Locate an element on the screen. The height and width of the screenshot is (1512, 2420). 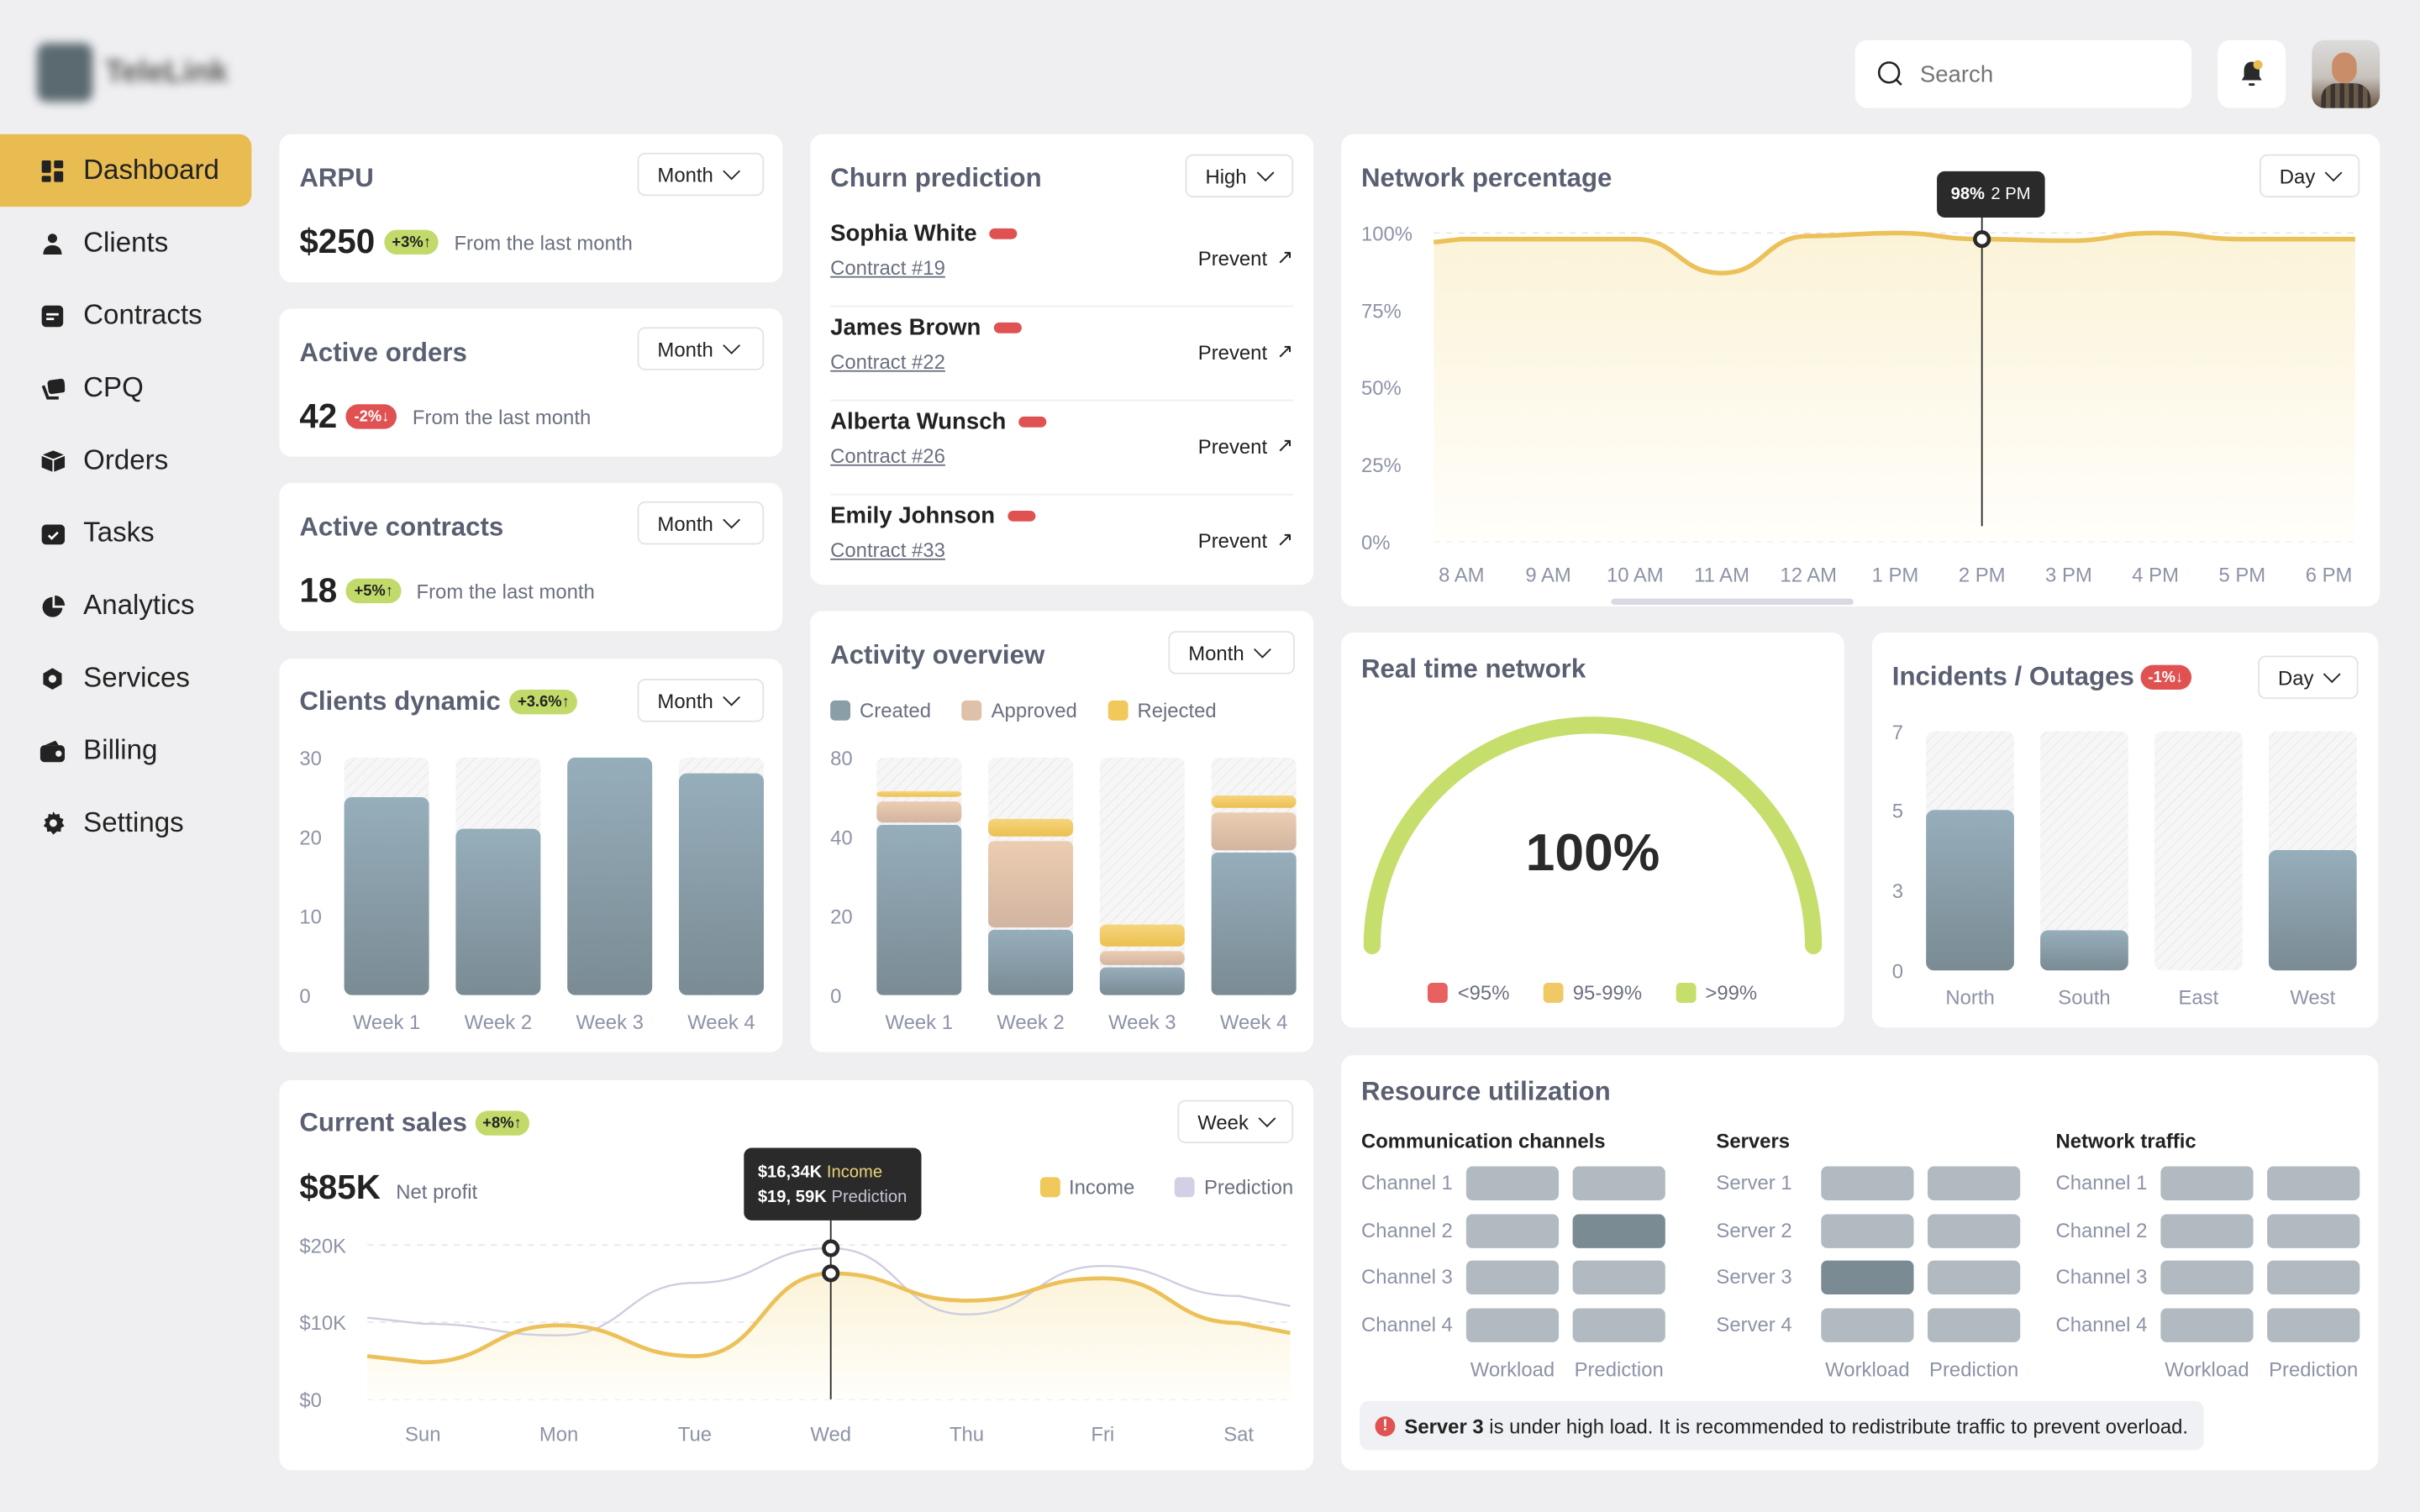
sidebar-item-analytics: Analytics is located at coordinates (125, 606).